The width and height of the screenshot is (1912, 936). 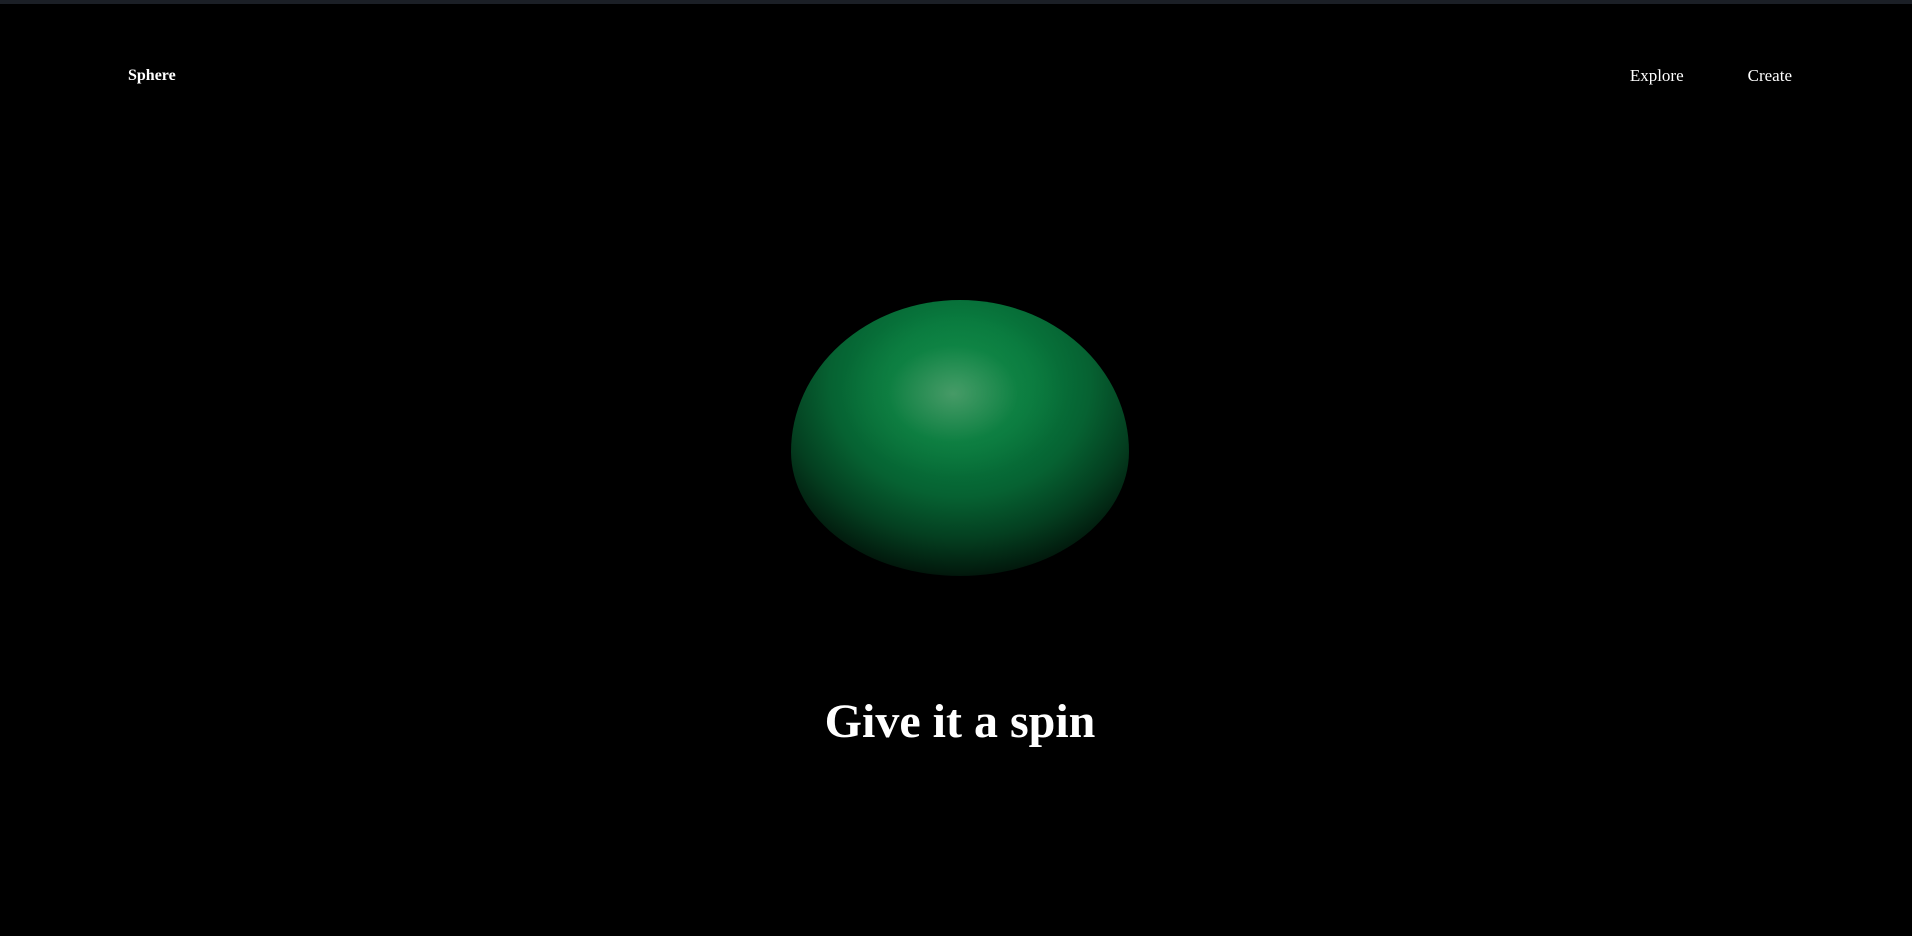 What do you see at coordinates (152, 76) in the screenshot?
I see `logo-link: Sphere` at bounding box center [152, 76].